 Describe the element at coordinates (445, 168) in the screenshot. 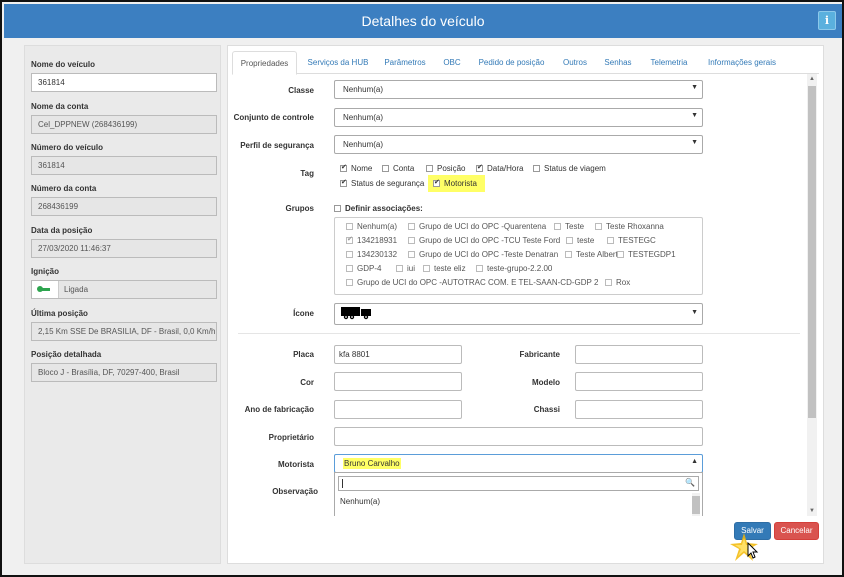

I see `tag-posicao-checkbox: Posição` at that location.